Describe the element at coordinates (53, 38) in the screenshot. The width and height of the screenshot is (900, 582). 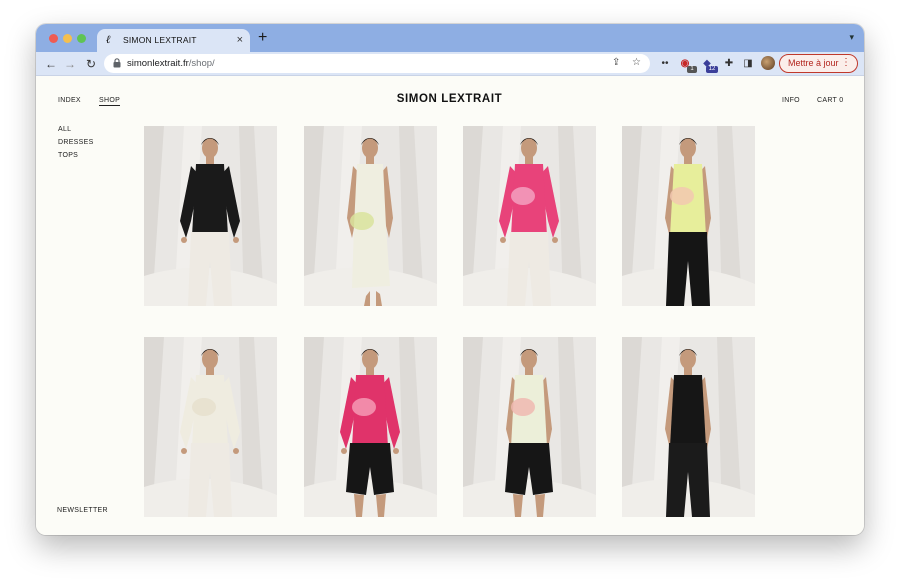
I see `close-window-button` at that location.